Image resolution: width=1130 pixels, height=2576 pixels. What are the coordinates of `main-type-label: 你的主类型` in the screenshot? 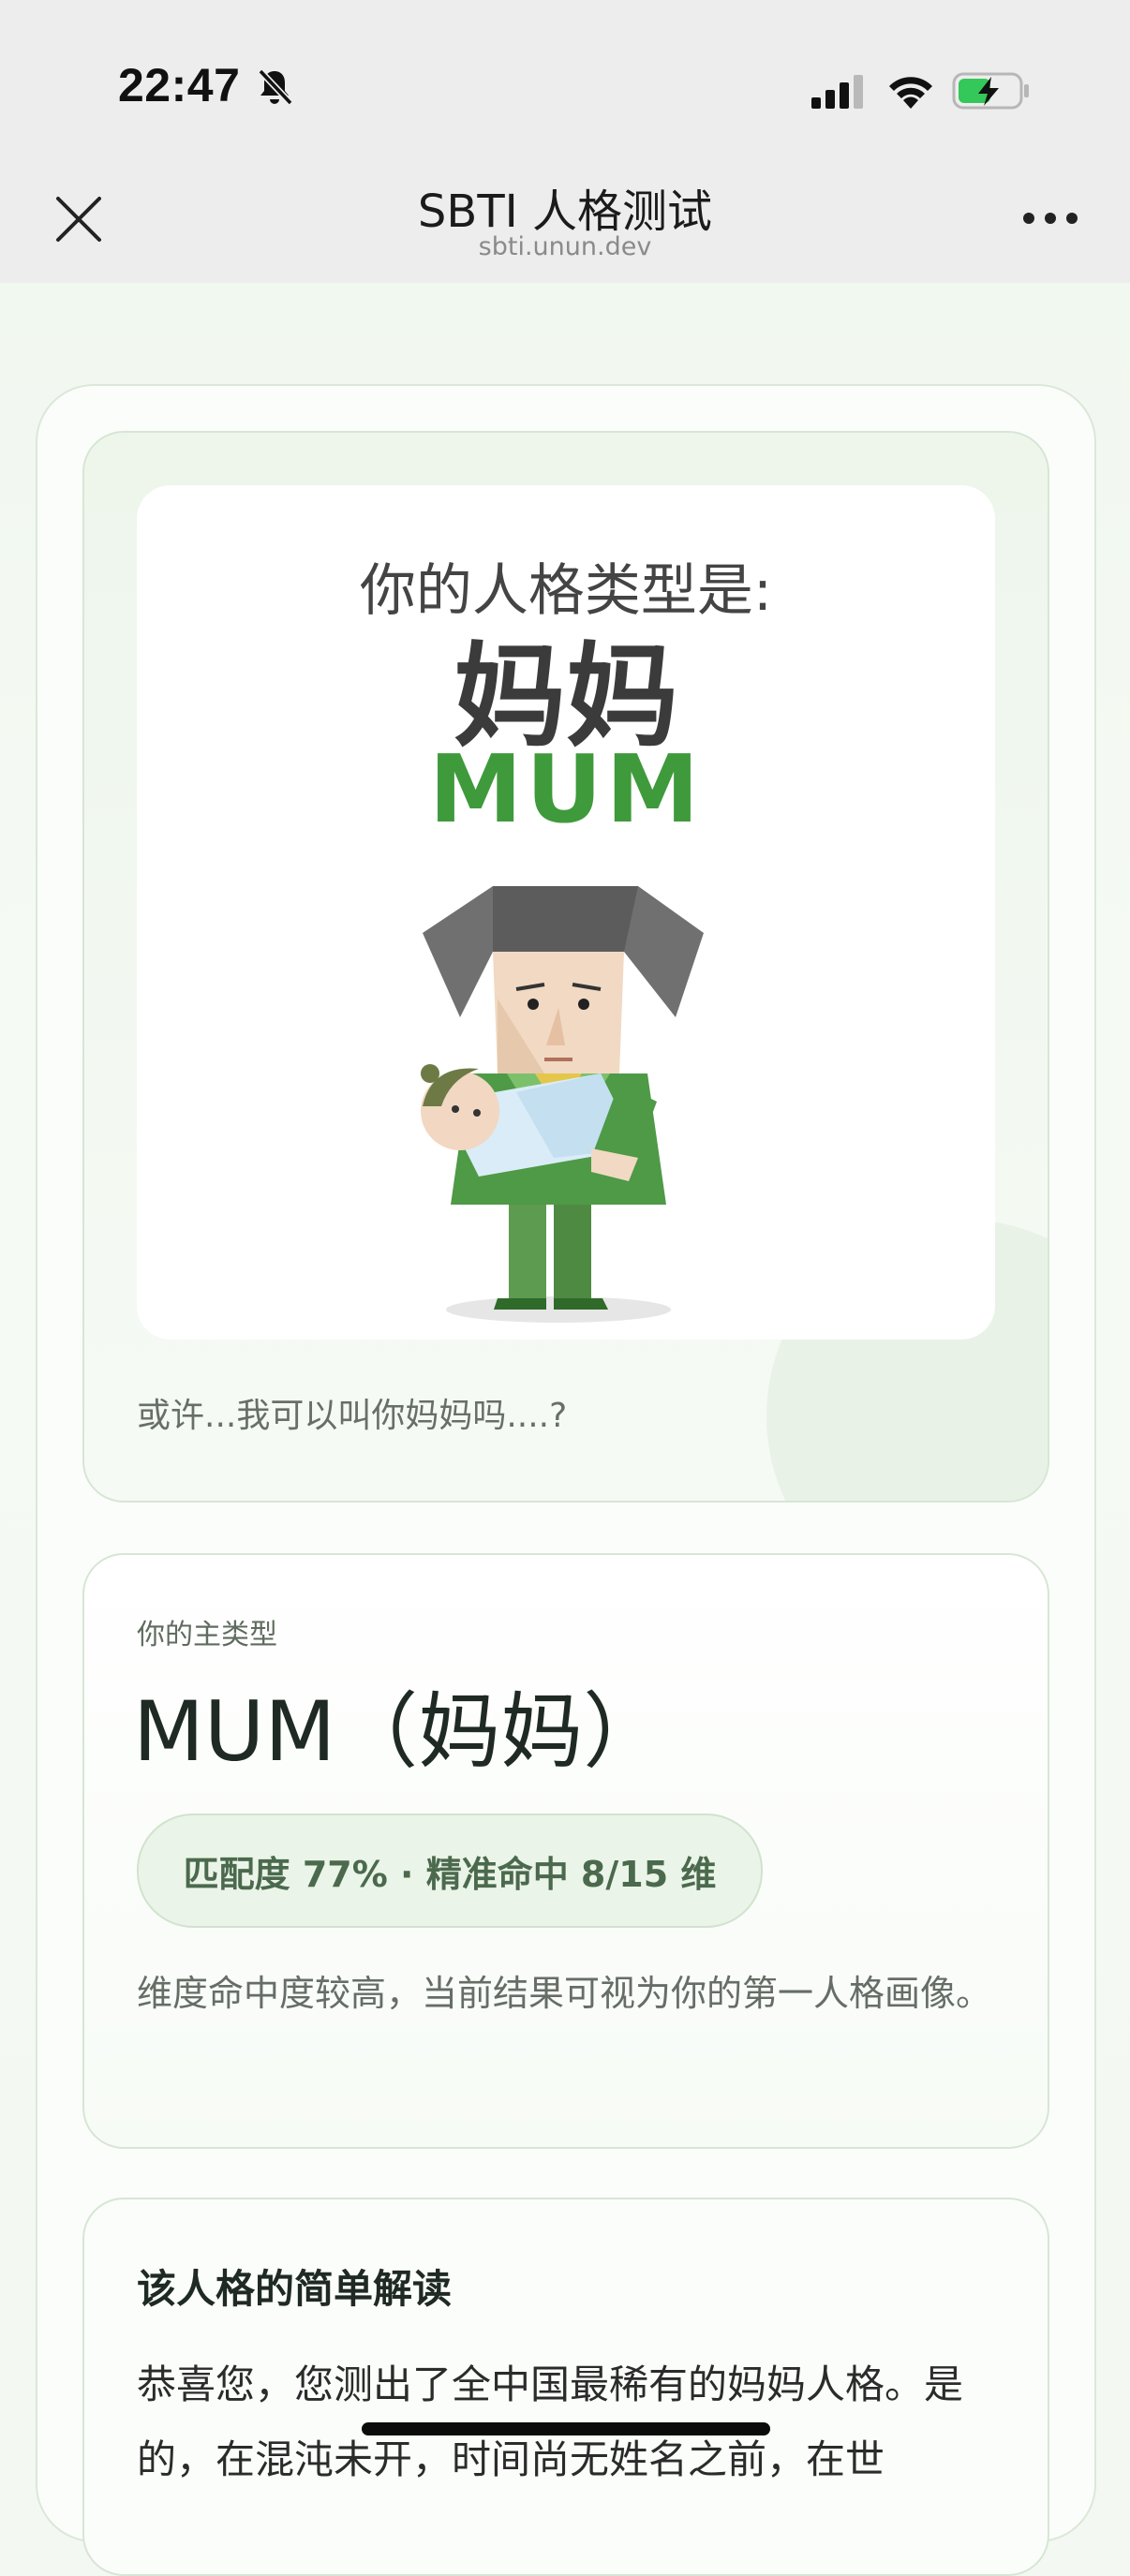 It's located at (207, 1635).